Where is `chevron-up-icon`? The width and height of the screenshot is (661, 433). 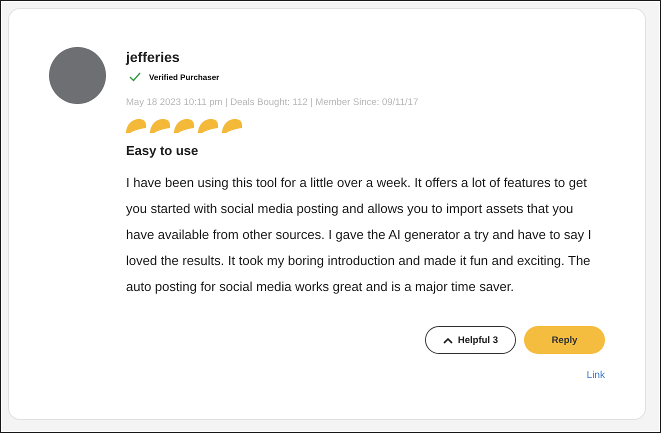 chevron-up-icon is located at coordinates (447, 340).